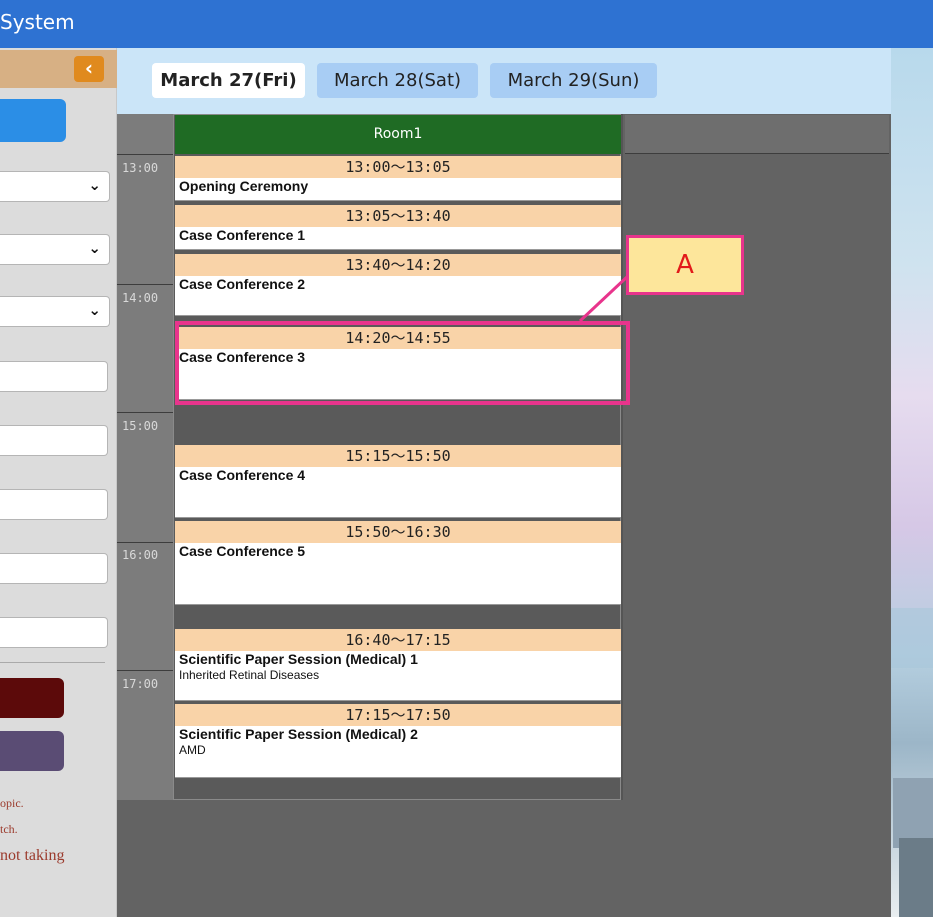  I want to click on search-button, so click(33, 120).